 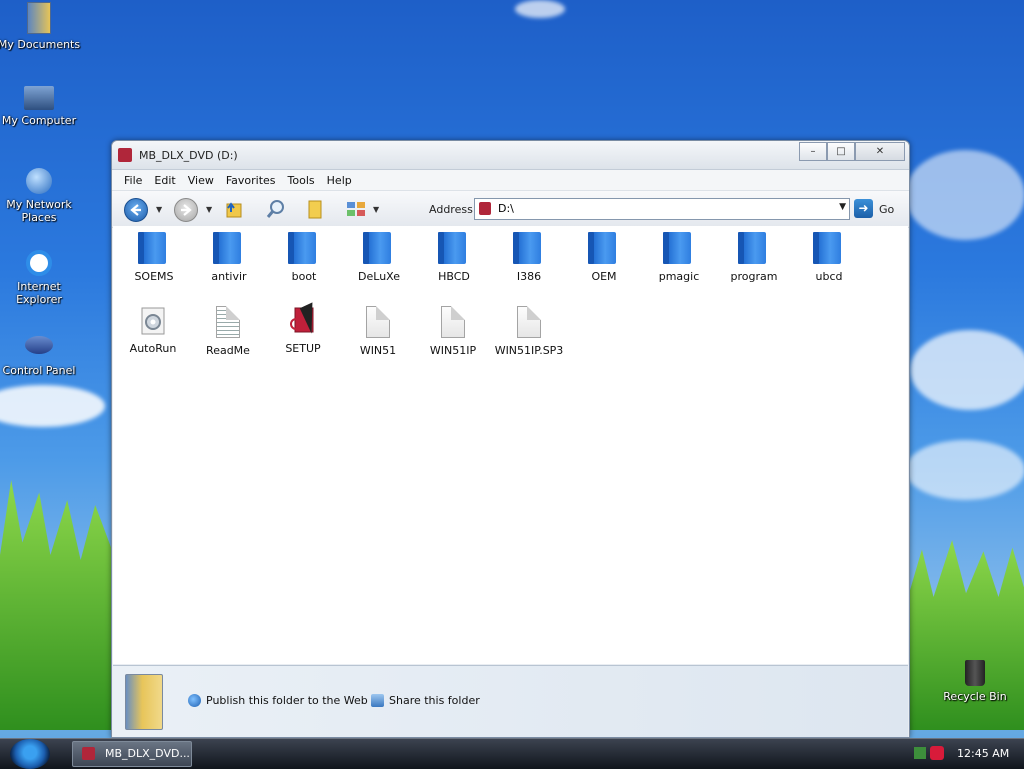 I want to click on folder-item: OEM, so click(x=604, y=257).